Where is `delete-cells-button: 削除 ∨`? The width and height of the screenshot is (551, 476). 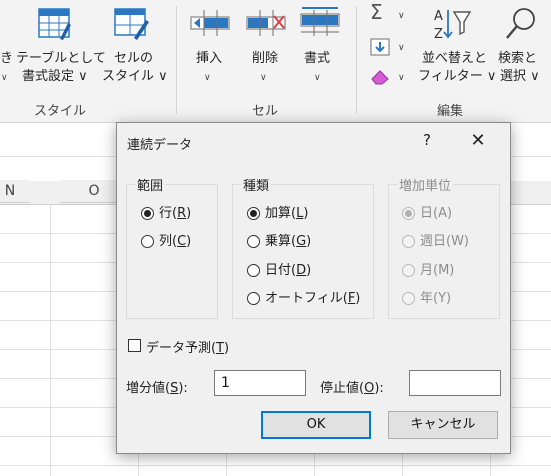 delete-cells-button: 削除 ∨ is located at coordinates (267, 47).